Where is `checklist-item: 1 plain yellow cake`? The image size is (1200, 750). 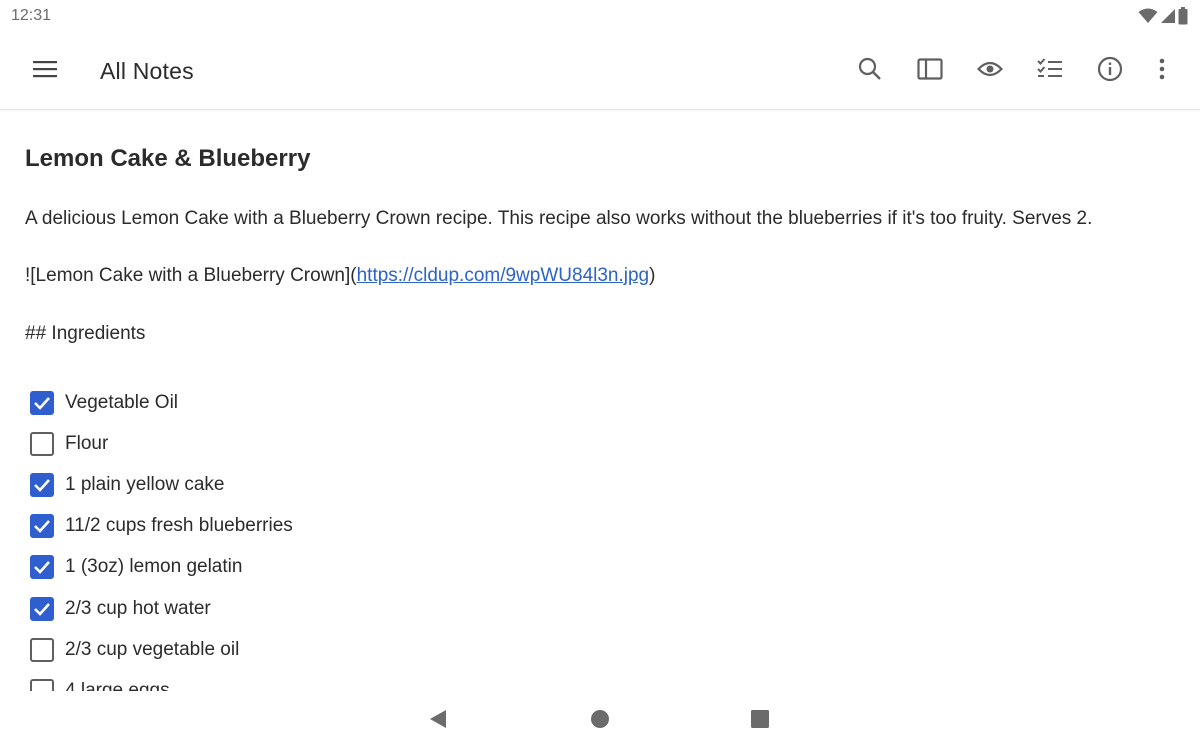
checklist-item: 1 plain yellow cake is located at coordinates (161, 484).